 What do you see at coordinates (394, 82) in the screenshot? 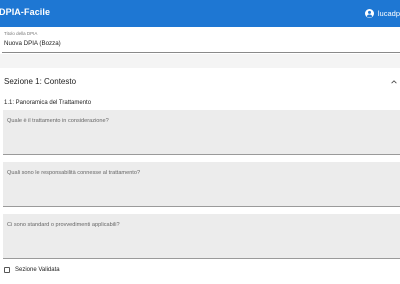
I see `chevron-up-icon` at bounding box center [394, 82].